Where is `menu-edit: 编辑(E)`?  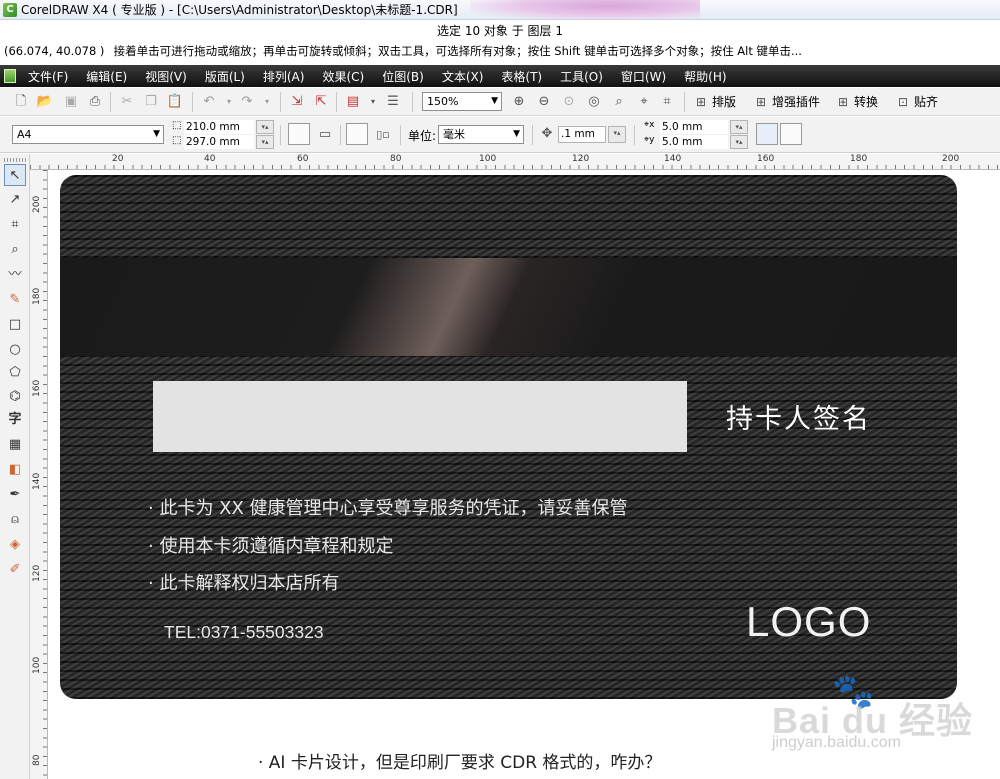
menu-edit: 编辑(E) is located at coordinates (106, 76).